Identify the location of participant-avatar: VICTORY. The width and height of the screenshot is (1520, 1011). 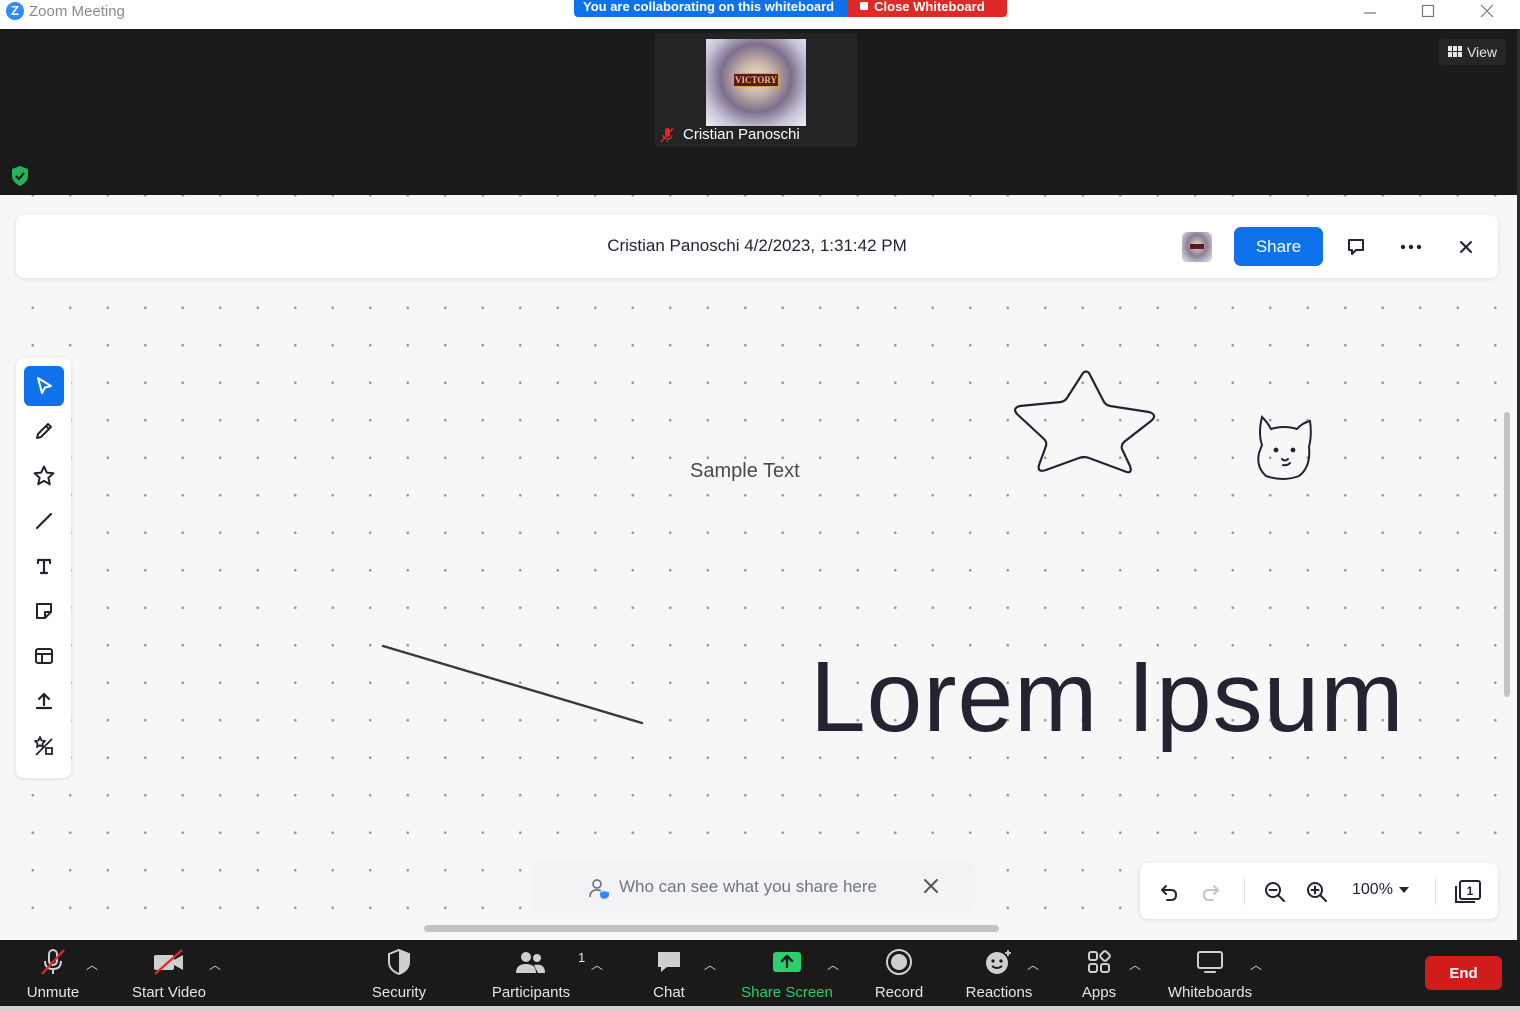
(756, 82).